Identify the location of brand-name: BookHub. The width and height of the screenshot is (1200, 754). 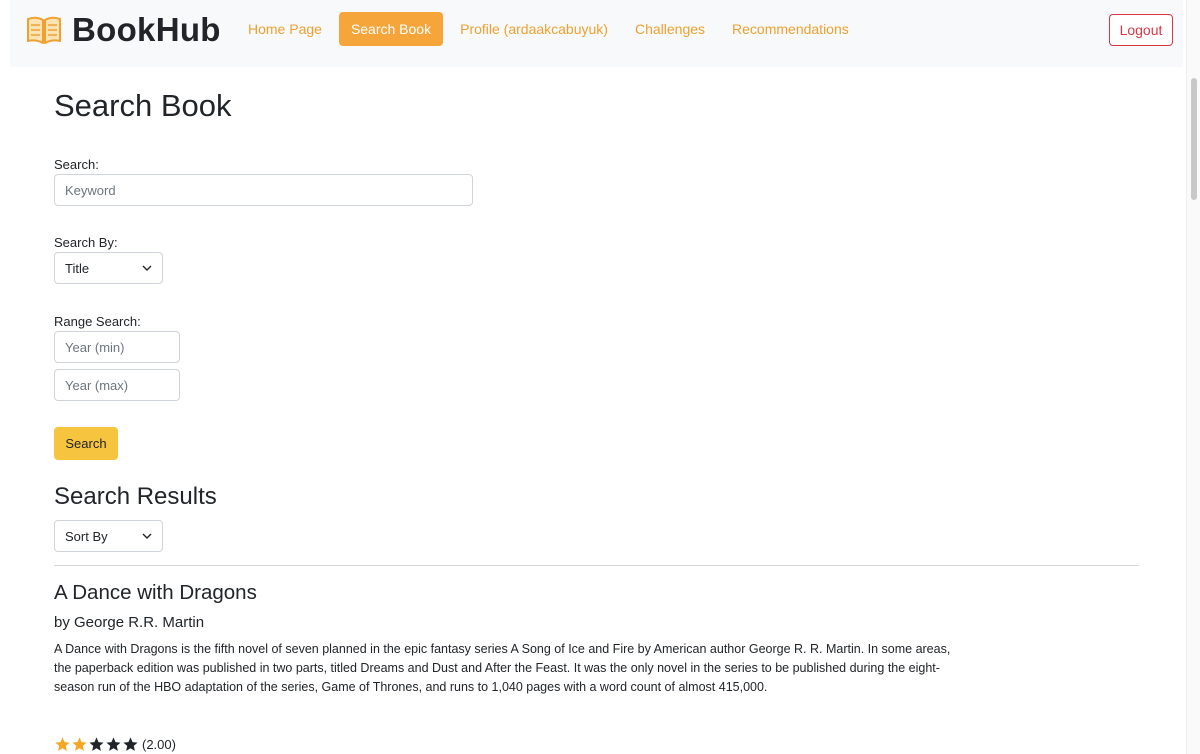
(146, 29).